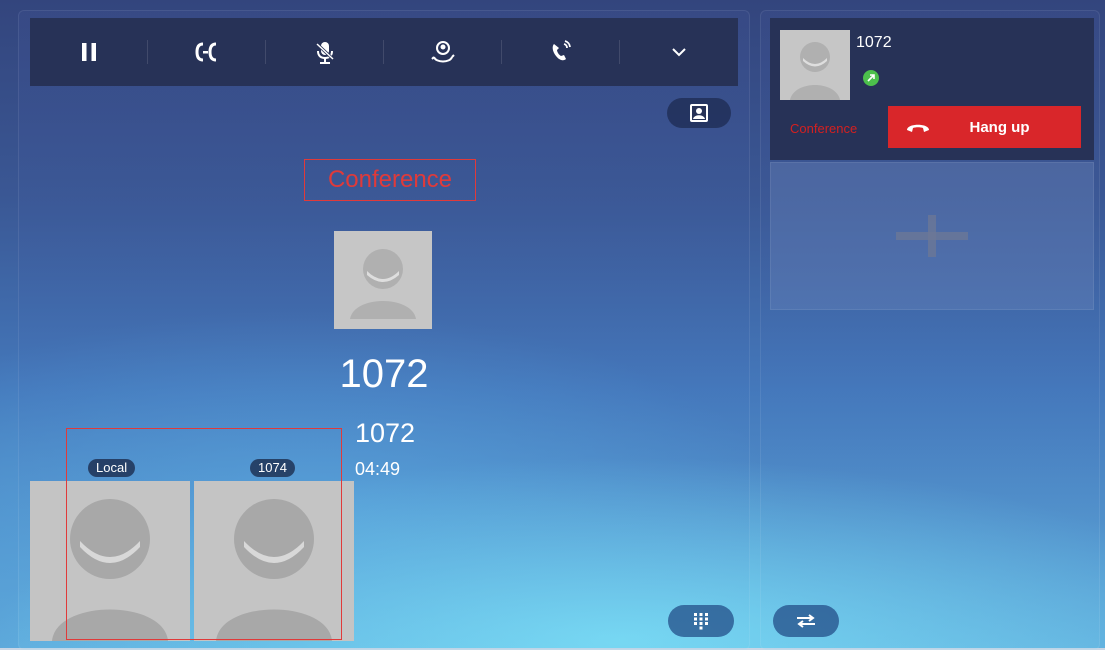  I want to click on call-card-avatar, so click(815, 65).